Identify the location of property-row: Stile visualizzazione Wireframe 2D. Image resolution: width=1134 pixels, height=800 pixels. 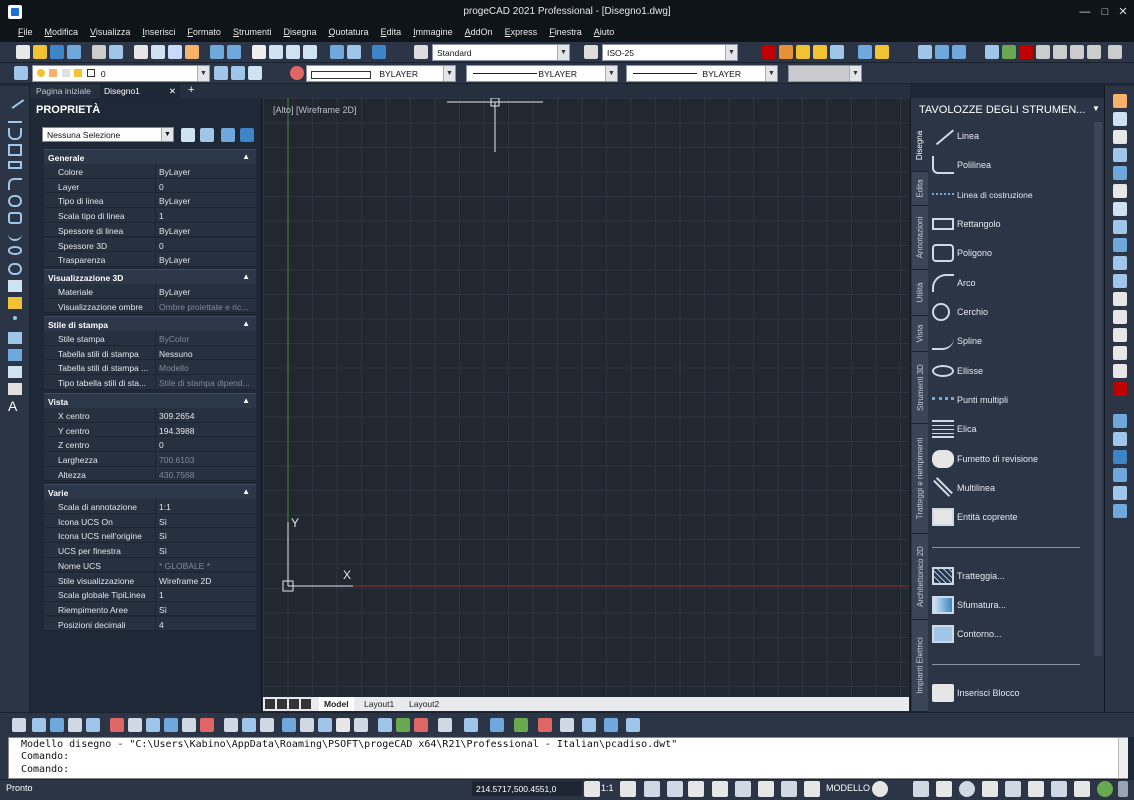
(150, 580).